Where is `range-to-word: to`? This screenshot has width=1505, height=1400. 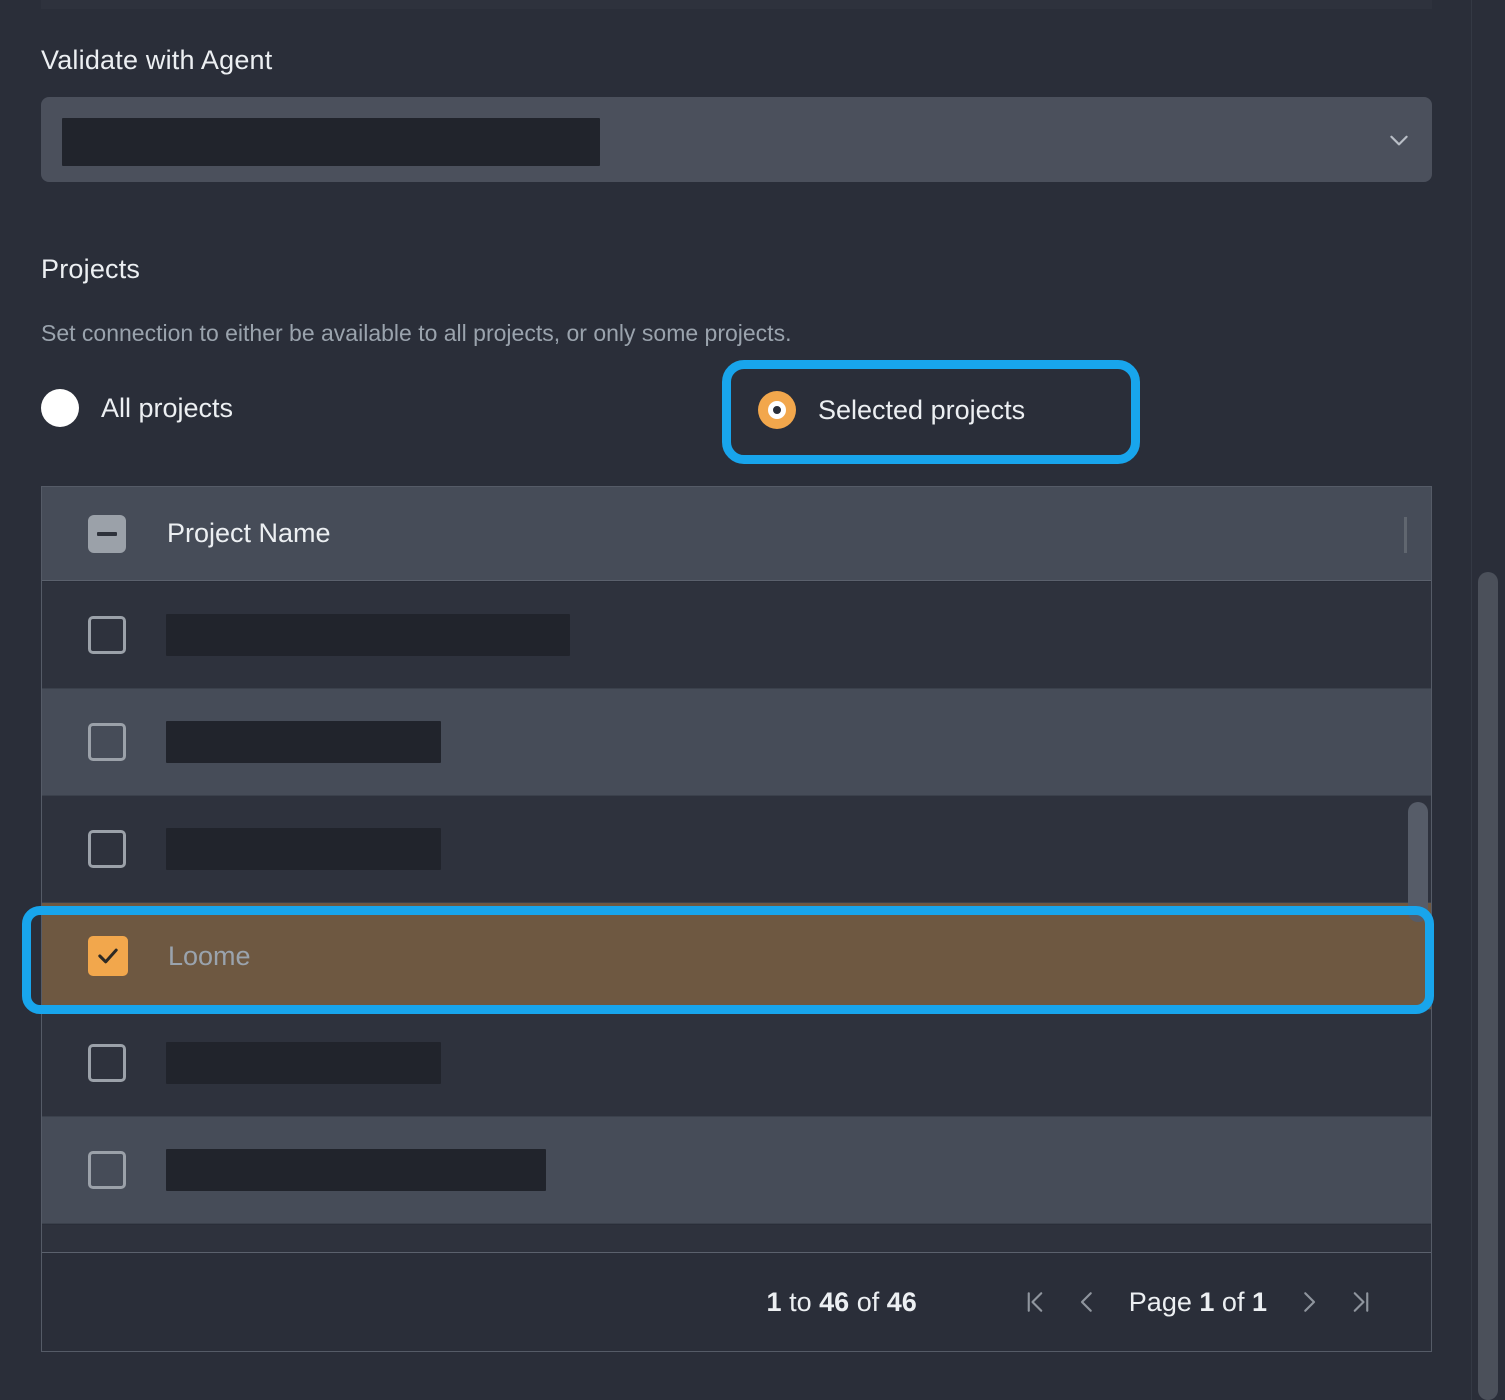 range-to-word: to is located at coordinates (800, 1301).